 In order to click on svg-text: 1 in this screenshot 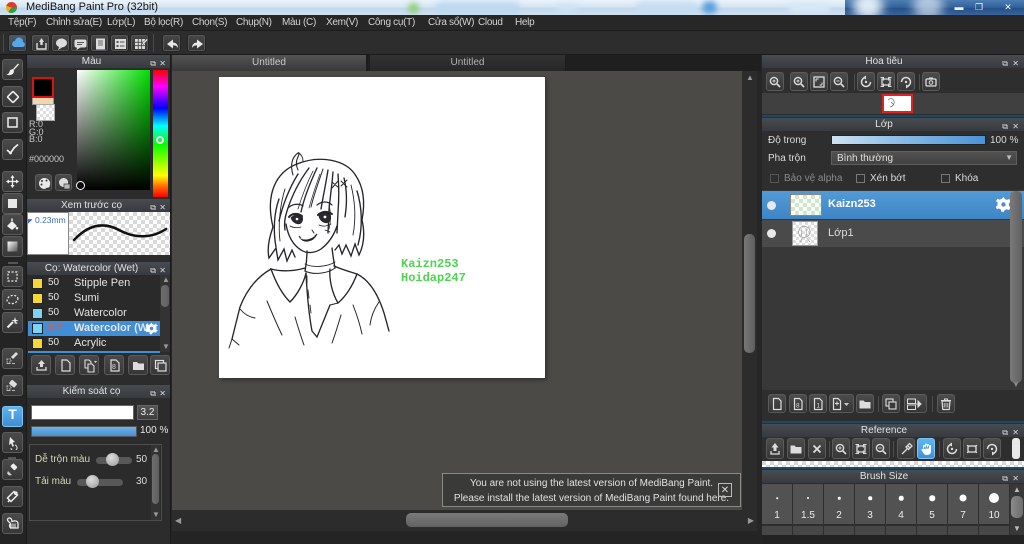, I will do `click(818, 406)`.